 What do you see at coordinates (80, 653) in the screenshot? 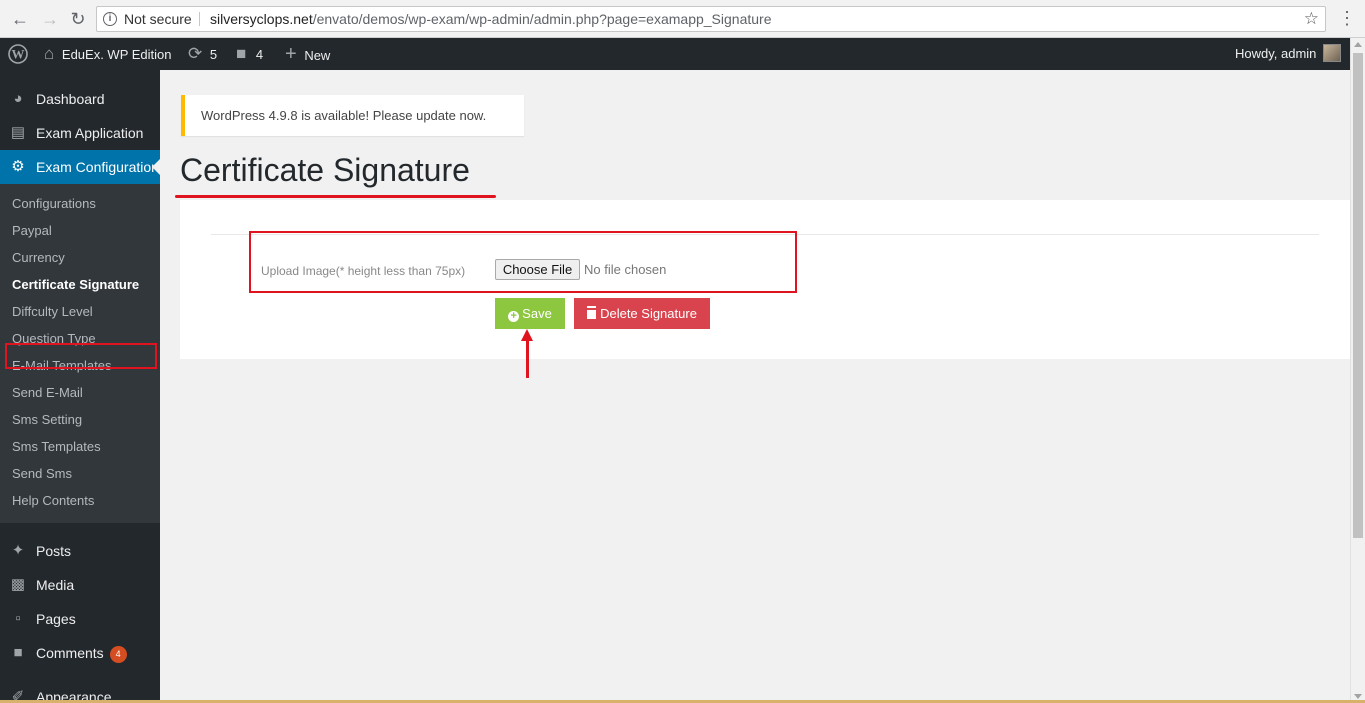
I see `sidebar-item-comments: ■ Comments 4` at bounding box center [80, 653].